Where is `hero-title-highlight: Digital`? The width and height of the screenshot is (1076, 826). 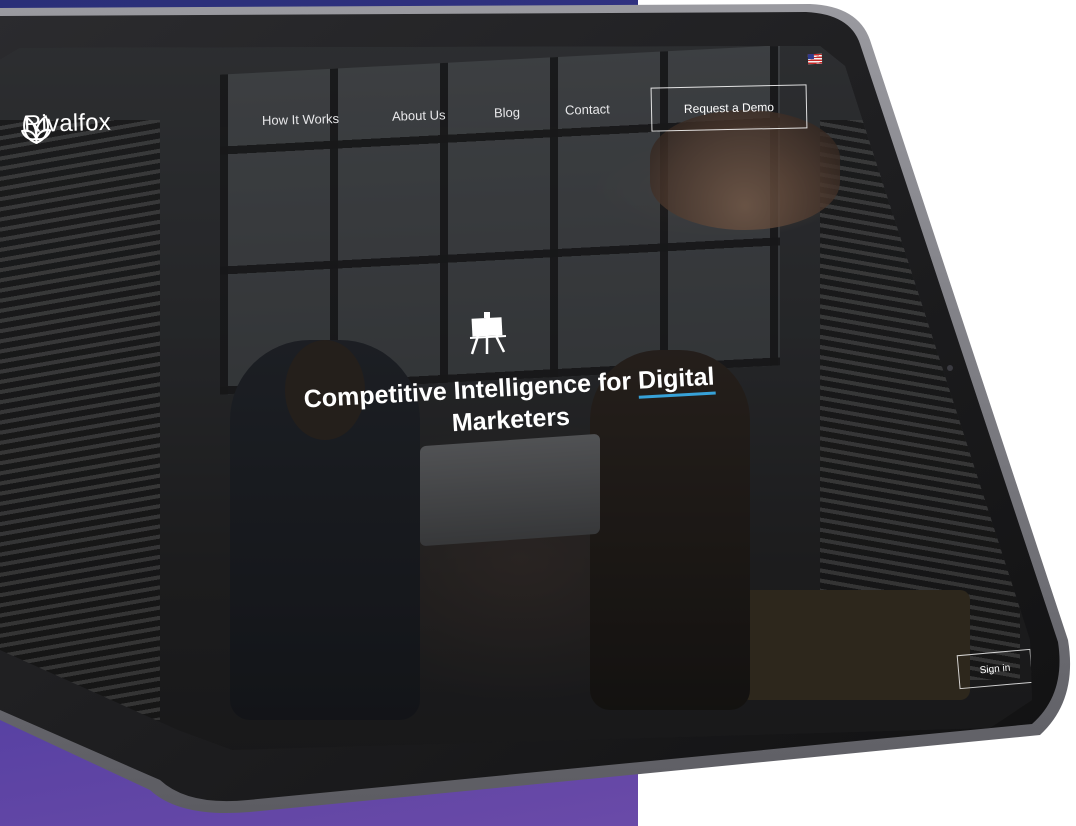
hero-title-highlight: Digital is located at coordinates (676, 380).